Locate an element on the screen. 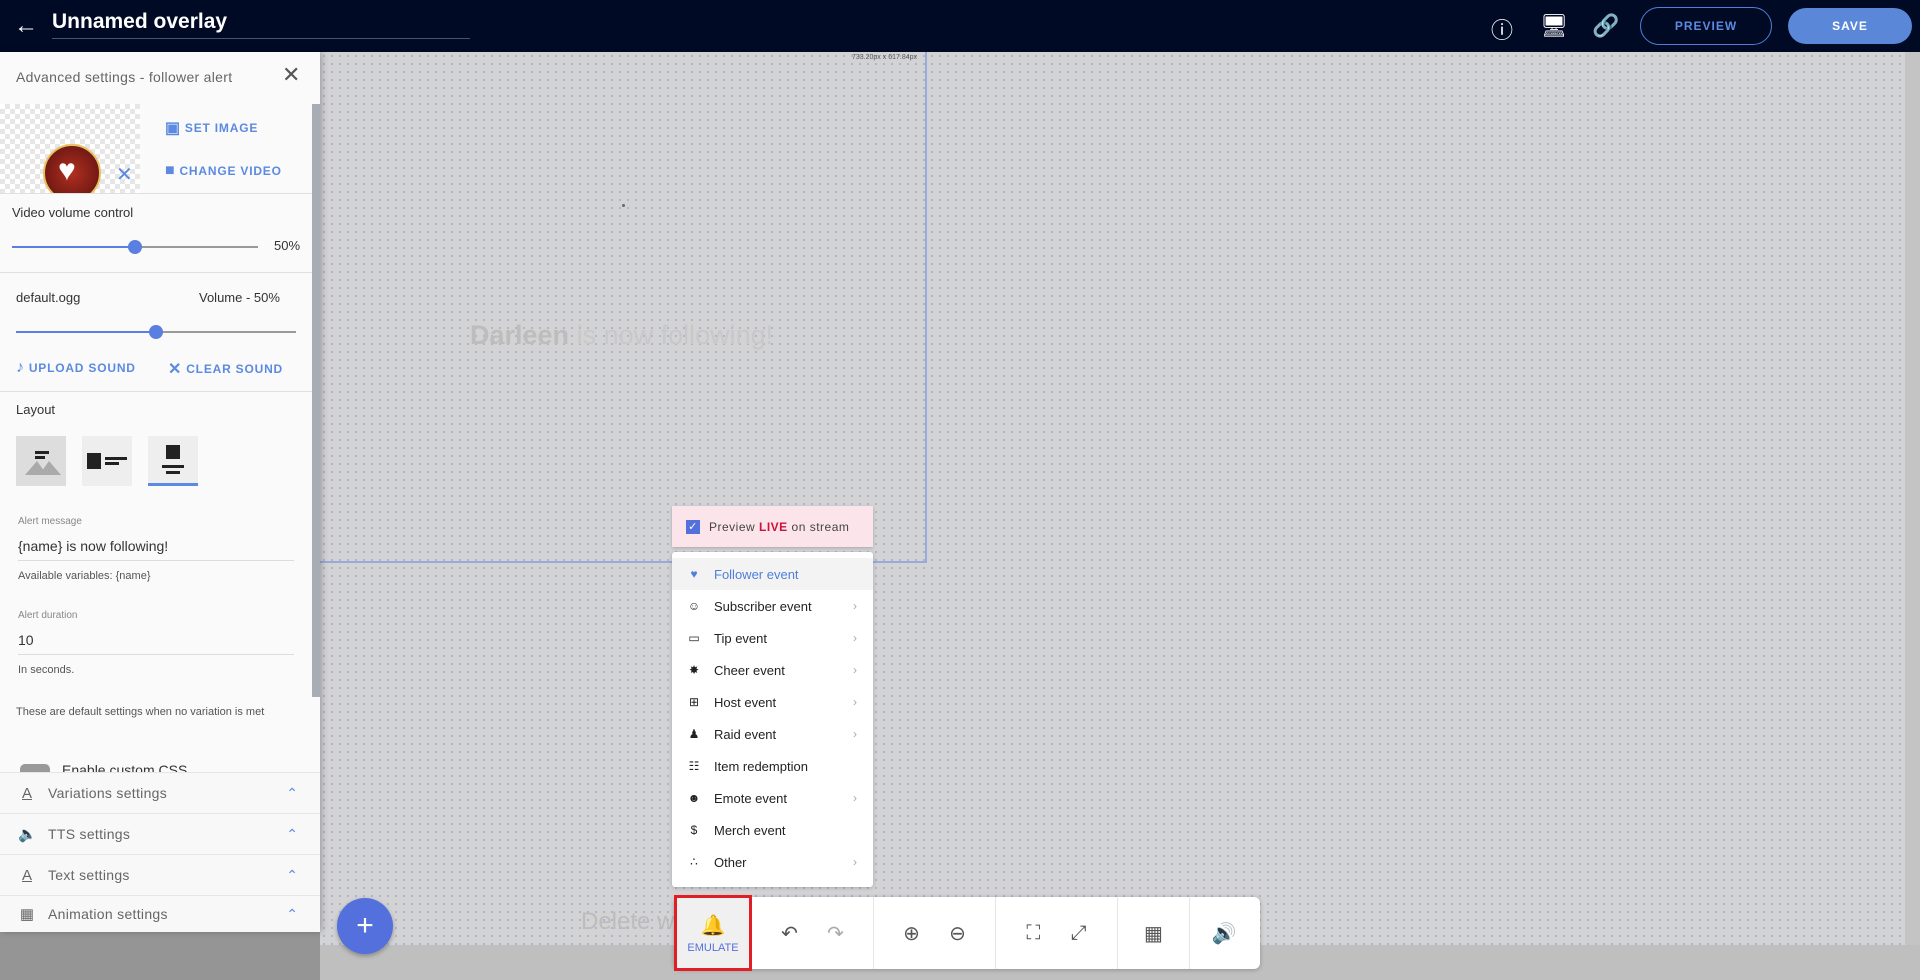  clear-sound-button: ✕ CLEAR SOUND is located at coordinates (225, 369).